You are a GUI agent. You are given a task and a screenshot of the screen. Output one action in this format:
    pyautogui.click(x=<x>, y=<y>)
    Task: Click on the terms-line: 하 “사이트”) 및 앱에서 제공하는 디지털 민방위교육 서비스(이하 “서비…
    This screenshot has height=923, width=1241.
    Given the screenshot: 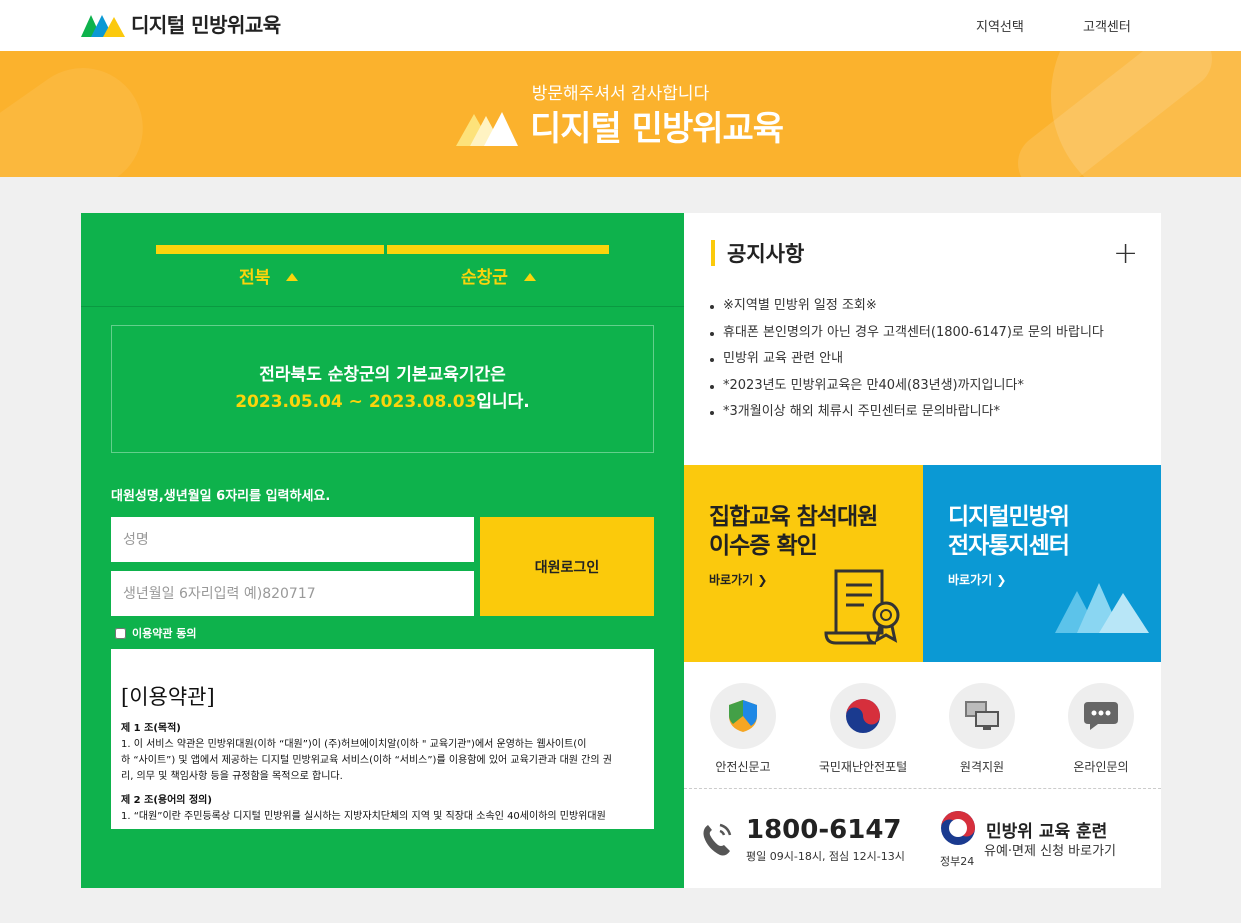 What is the action you would take?
    pyautogui.click(x=366, y=760)
    